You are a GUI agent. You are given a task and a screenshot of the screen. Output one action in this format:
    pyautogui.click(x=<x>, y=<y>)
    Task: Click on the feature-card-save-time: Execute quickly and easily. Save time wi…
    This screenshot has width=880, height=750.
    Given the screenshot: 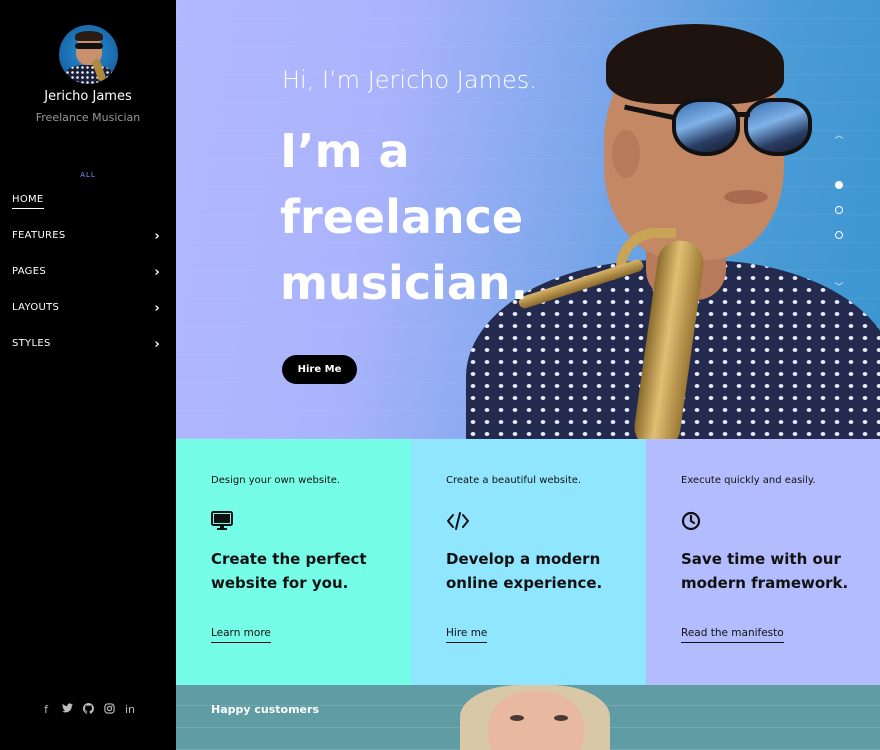 What is the action you would take?
    pyautogui.click(x=763, y=562)
    